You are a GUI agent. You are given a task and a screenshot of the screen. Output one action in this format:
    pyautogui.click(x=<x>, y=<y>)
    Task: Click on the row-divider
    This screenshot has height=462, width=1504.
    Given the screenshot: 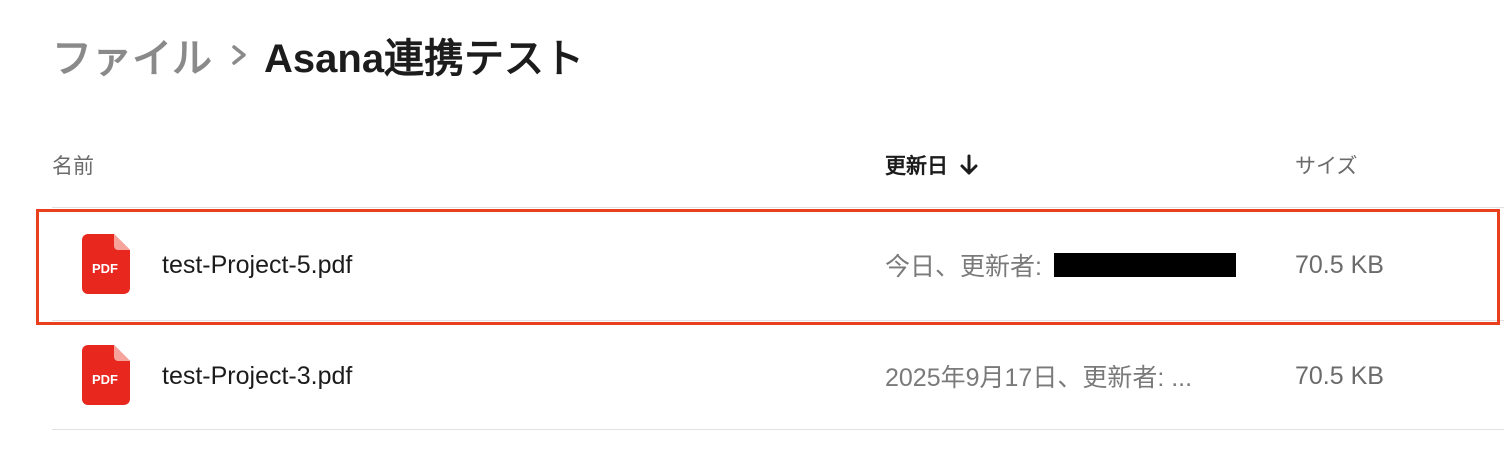 What is the action you would take?
    pyautogui.click(x=778, y=429)
    